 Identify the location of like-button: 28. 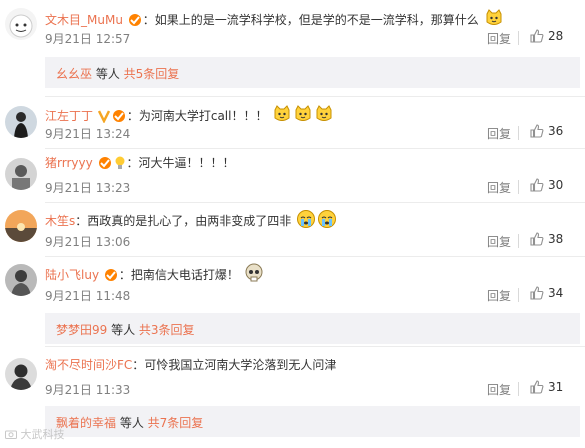
(546, 36).